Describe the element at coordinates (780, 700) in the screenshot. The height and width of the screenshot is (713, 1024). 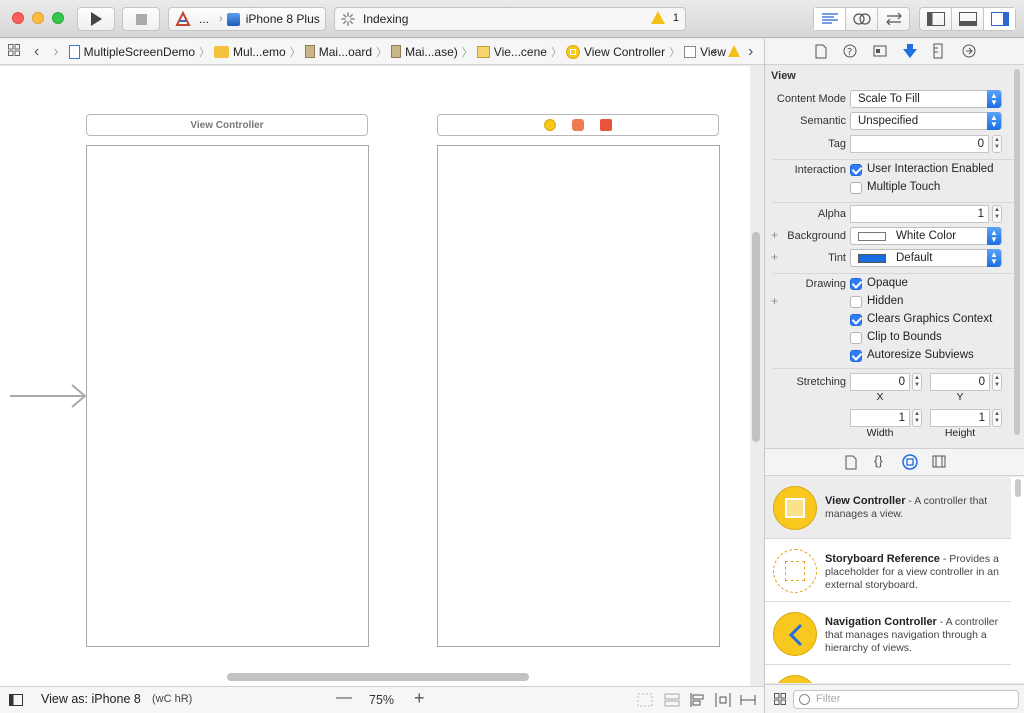
I see `grid-view-icon` at that location.